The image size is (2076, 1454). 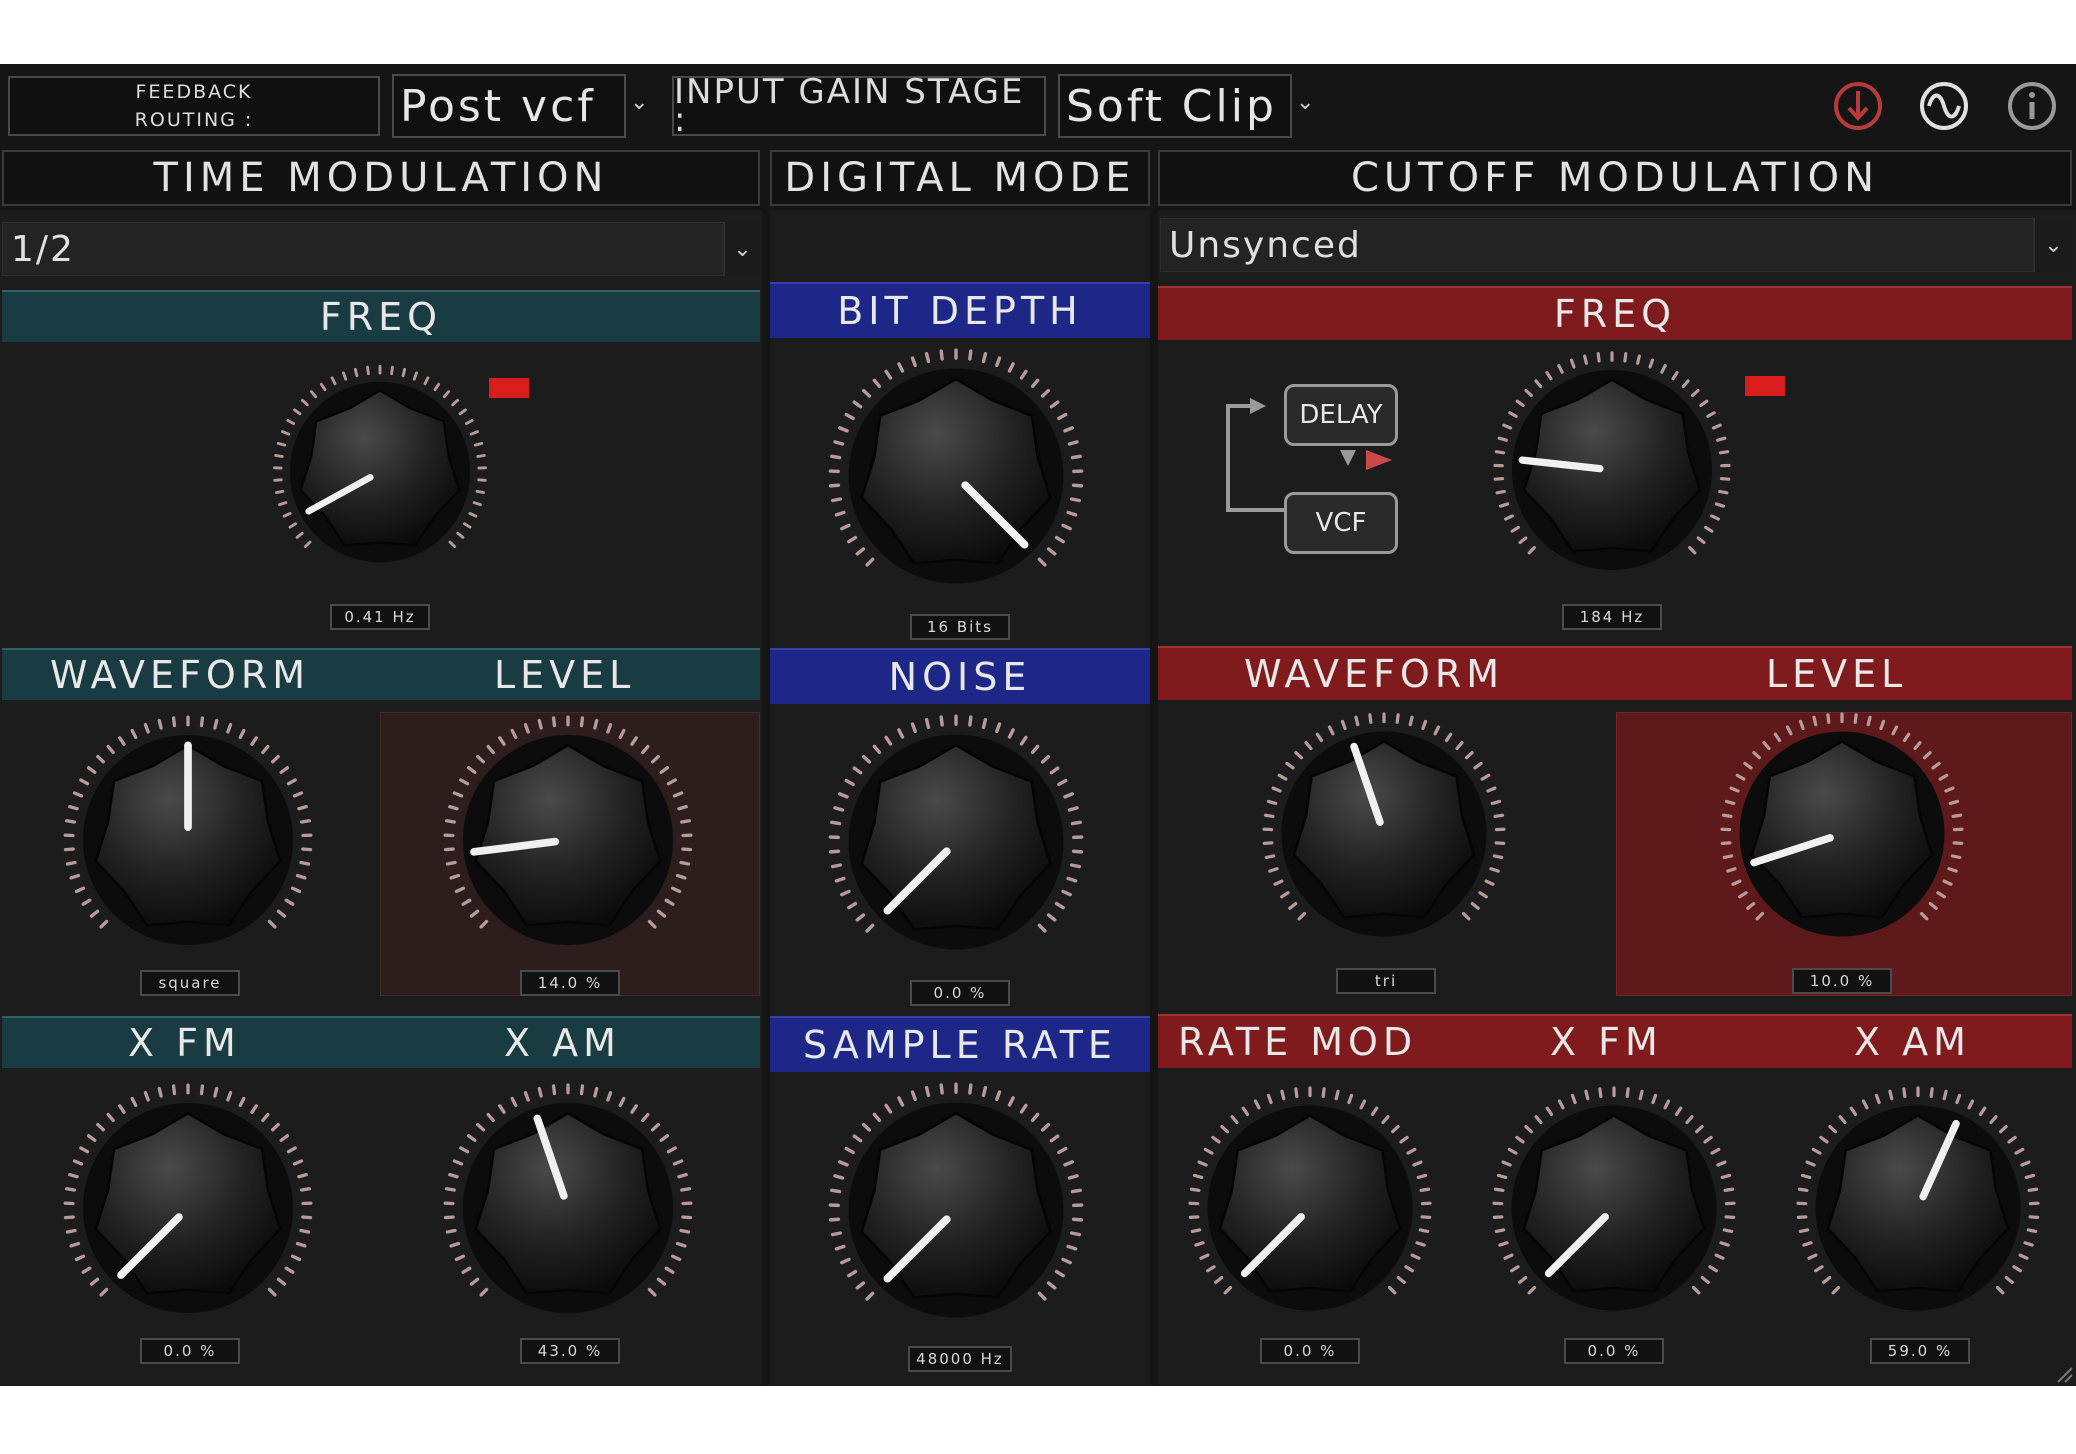 What do you see at coordinates (1597, 245) in the screenshot?
I see `cutoff-sync-dropdown: Unsynced` at bounding box center [1597, 245].